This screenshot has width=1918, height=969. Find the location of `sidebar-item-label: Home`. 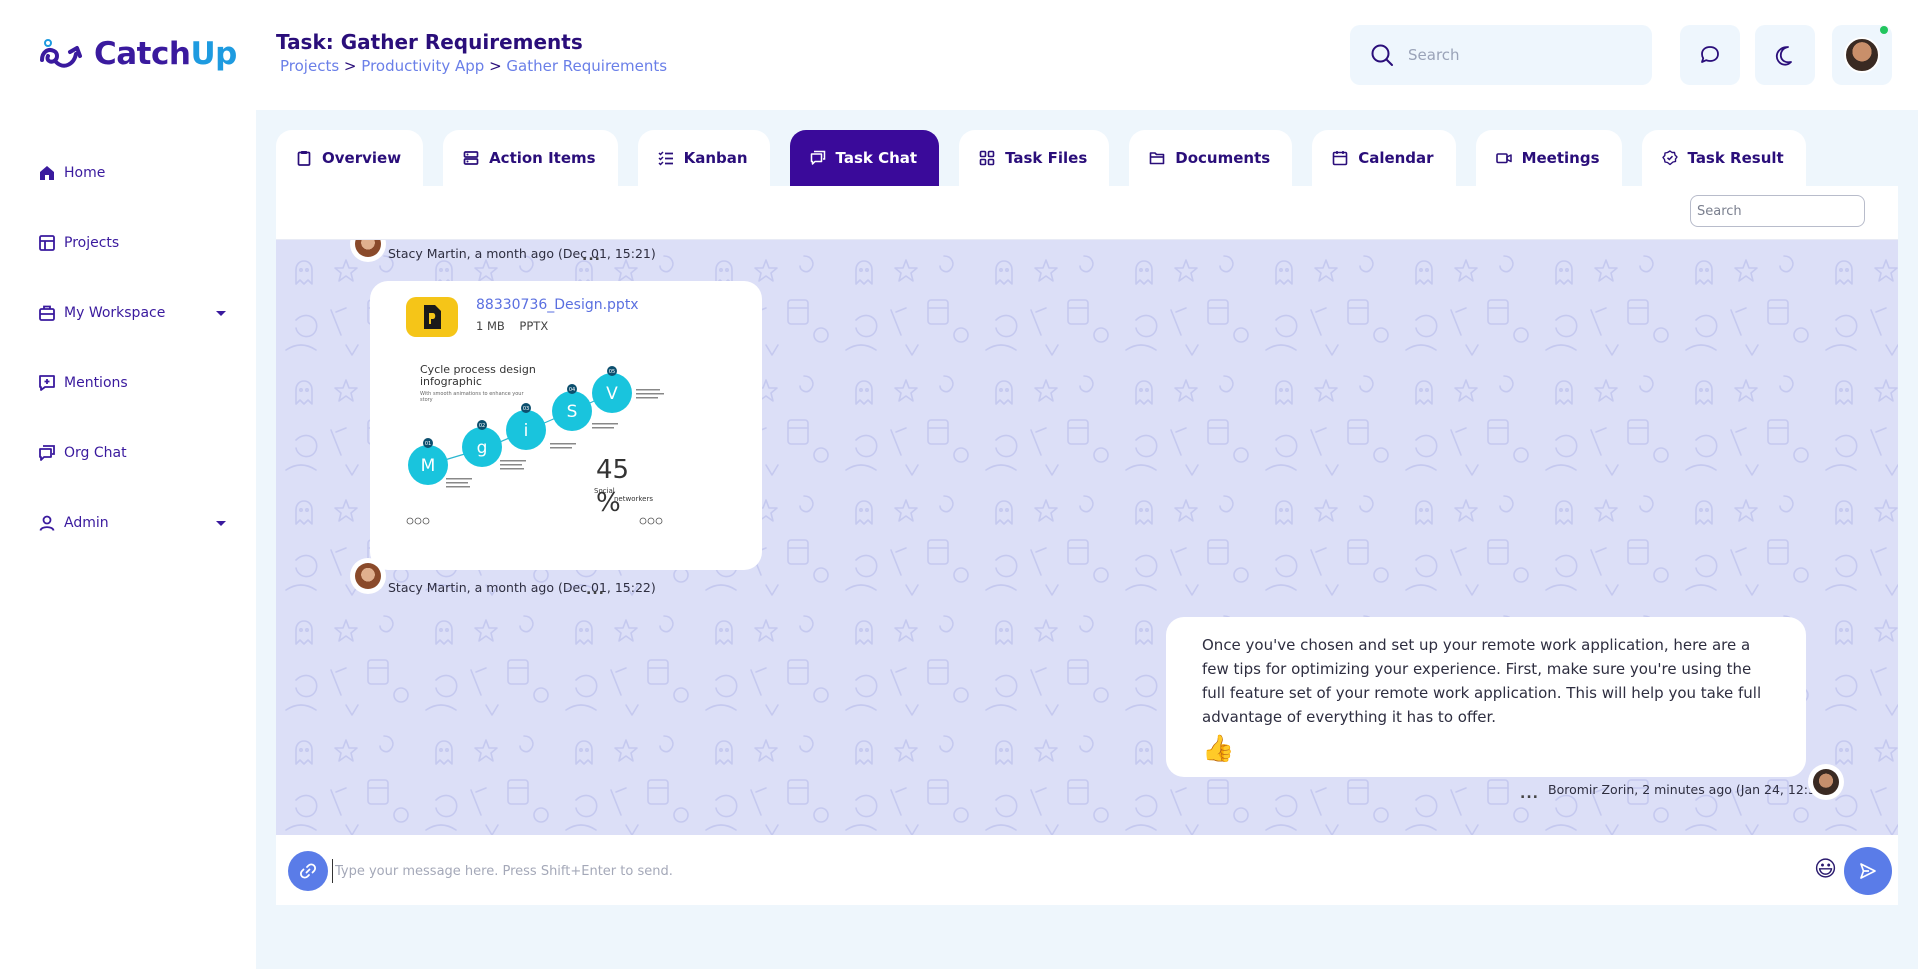

sidebar-item-label: Home is located at coordinates (85, 173).